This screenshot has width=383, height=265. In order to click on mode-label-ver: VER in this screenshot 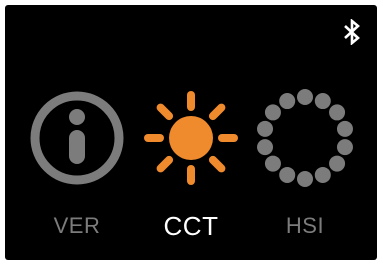, I will do `click(77, 225)`.